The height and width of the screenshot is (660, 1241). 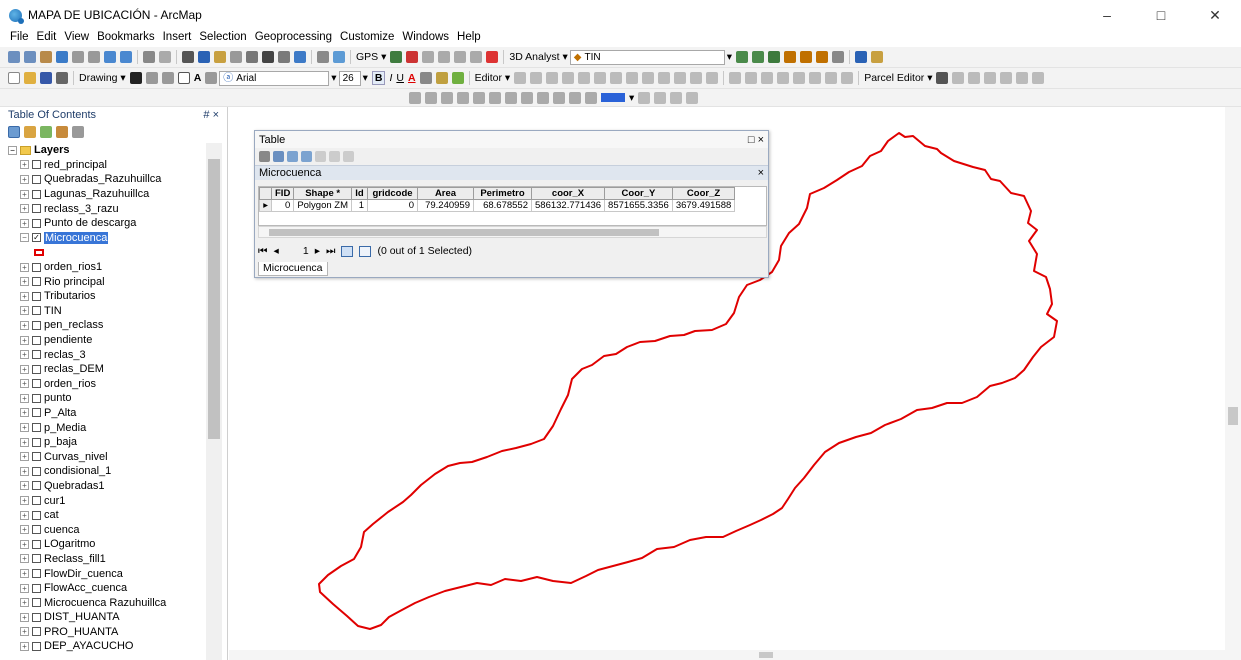 I want to click on arcglobe-icon, so click(x=877, y=57).